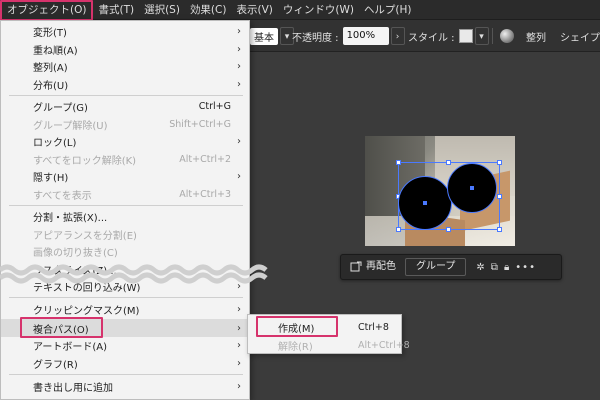 This screenshot has height=400, width=600. What do you see at coordinates (472, 188) in the screenshot?
I see `circle-shape-right` at bounding box center [472, 188].